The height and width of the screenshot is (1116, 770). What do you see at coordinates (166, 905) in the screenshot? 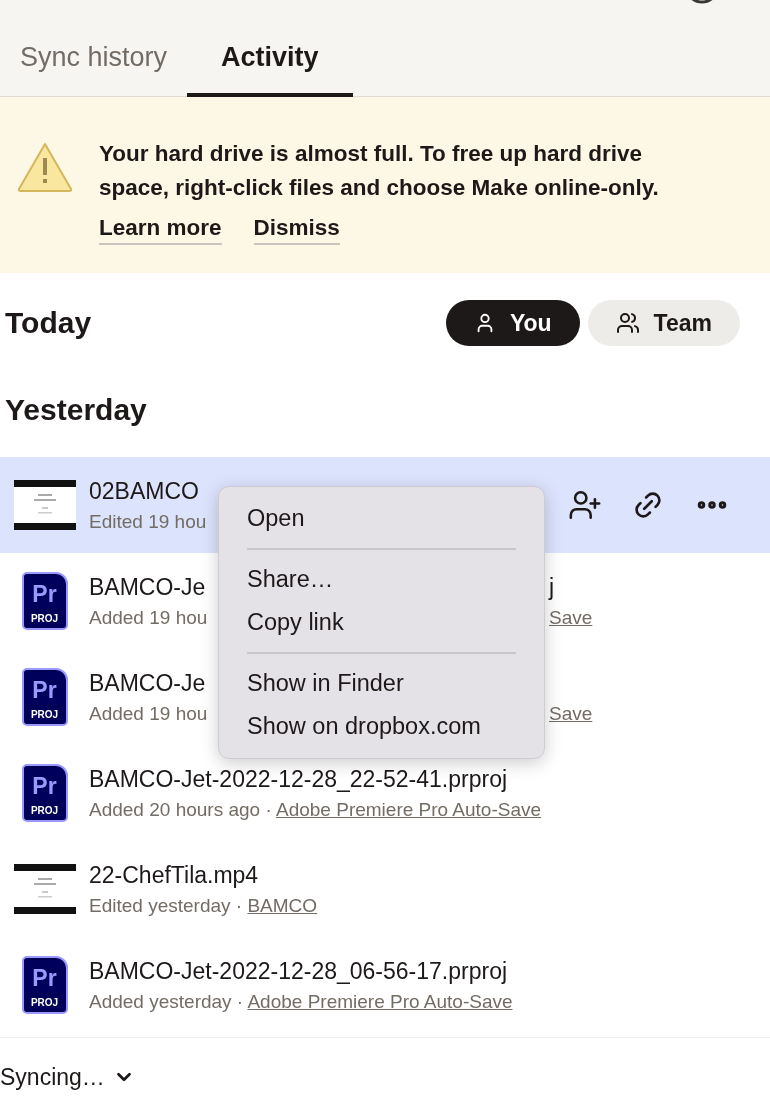
I see `file-meta: Edited yesterday ·` at bounding box center [166, 905].